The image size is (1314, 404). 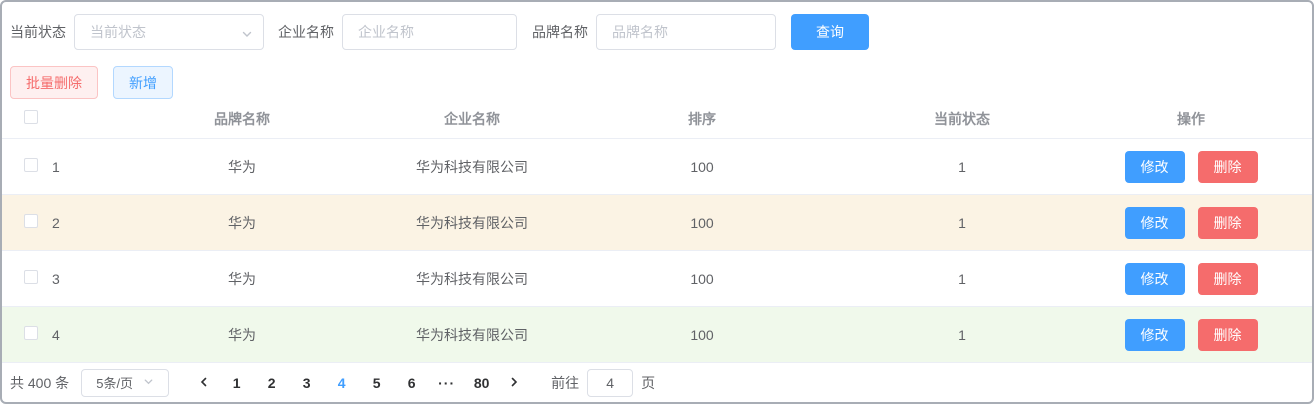 I want to click on next-page-button, so click(x=514, y=383).